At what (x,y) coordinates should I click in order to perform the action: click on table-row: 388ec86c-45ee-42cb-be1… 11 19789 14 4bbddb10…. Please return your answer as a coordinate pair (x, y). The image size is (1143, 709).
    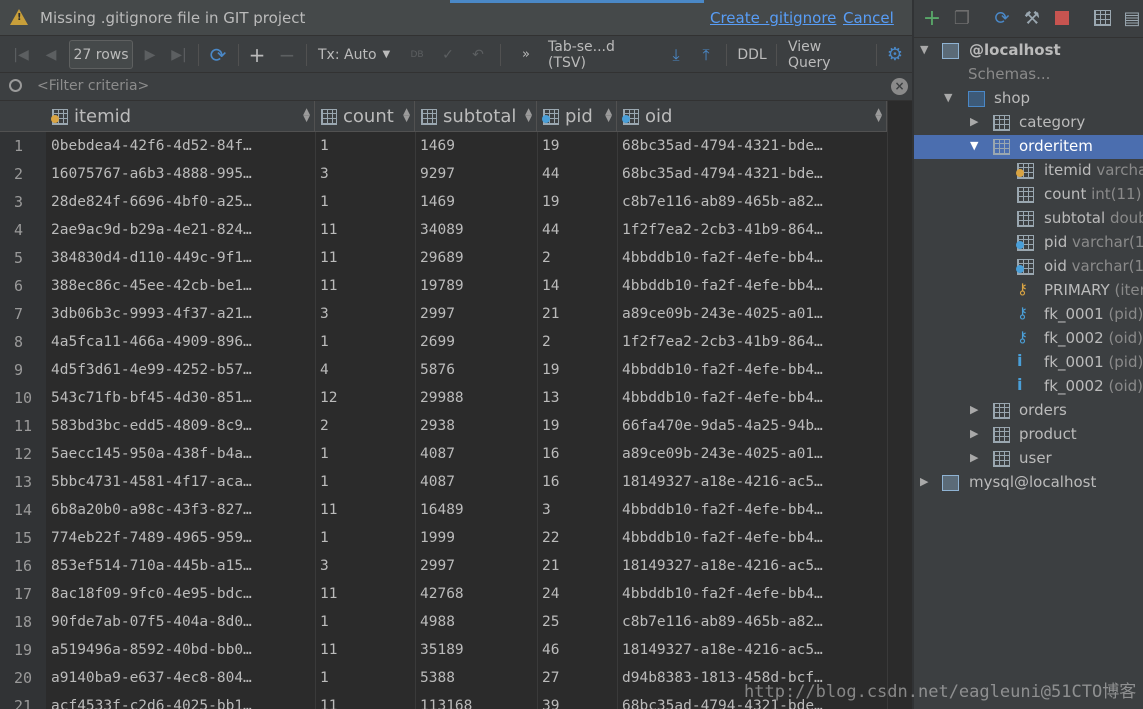
    Looking at the image, I should click on (466, 286).